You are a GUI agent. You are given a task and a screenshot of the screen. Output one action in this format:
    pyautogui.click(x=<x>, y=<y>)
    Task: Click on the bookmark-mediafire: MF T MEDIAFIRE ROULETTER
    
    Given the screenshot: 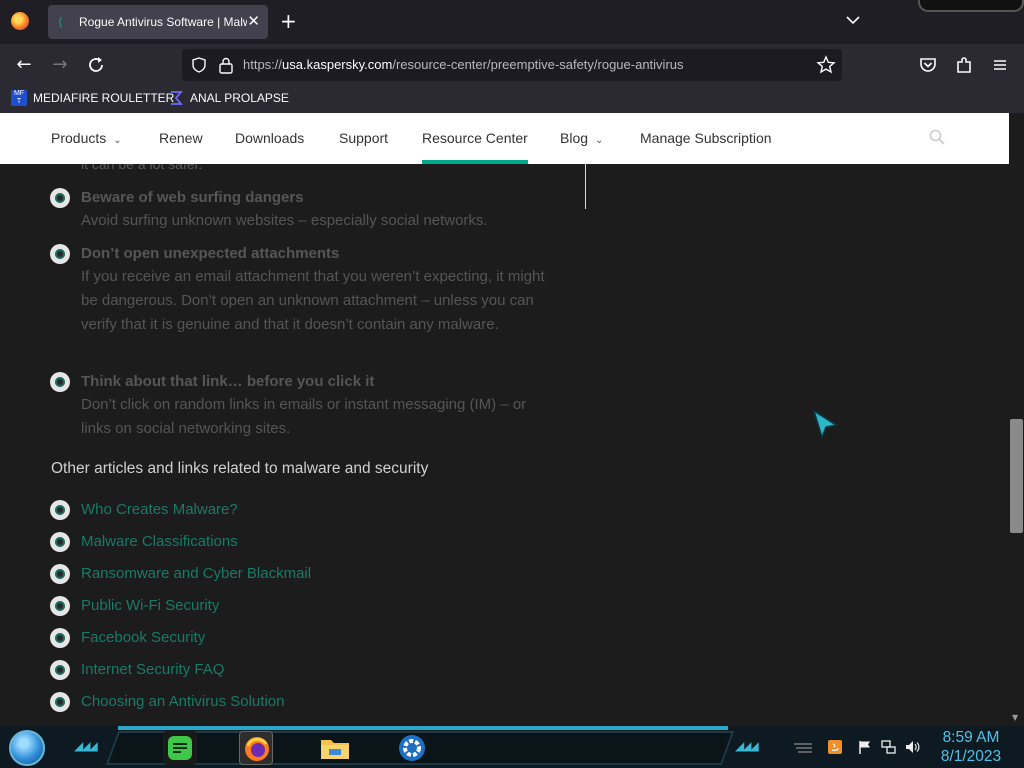 What is the action you would take?
    pyautogui.click(x=92, y=98)
    